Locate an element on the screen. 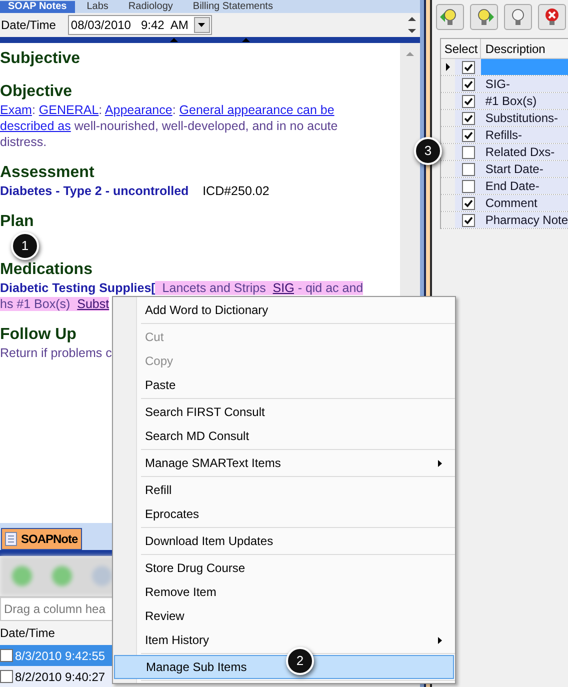 Image resolution: width=568 pixels, height=687 pixels. menu-item: Eprocates is located at coordinates (284, 514).